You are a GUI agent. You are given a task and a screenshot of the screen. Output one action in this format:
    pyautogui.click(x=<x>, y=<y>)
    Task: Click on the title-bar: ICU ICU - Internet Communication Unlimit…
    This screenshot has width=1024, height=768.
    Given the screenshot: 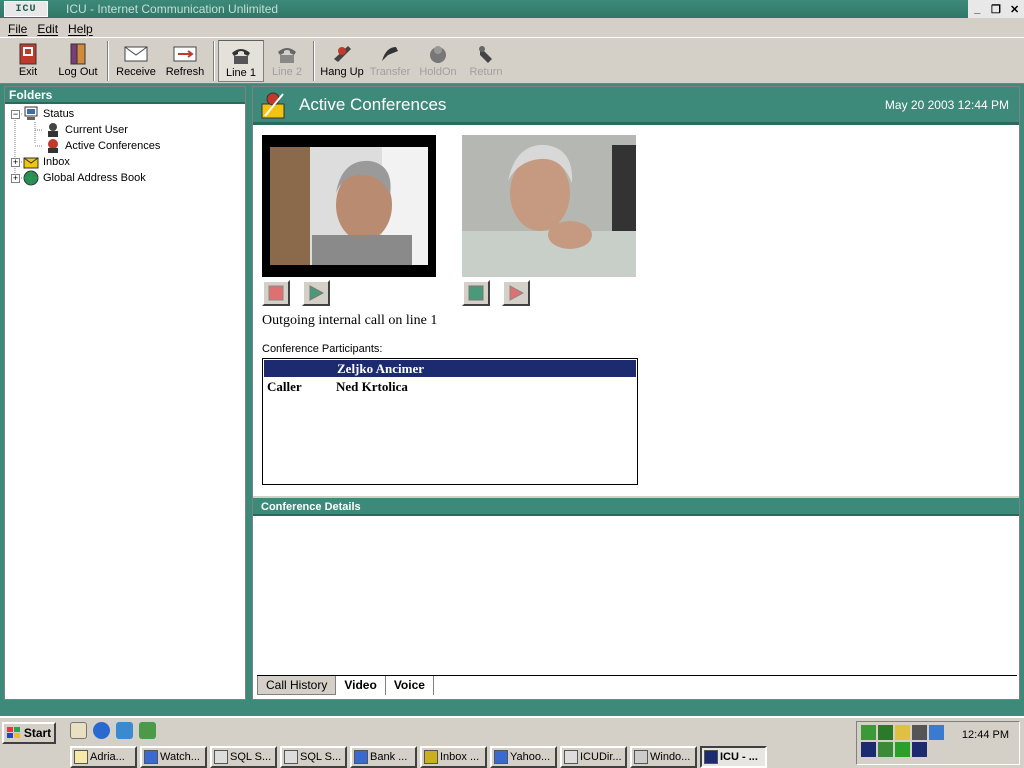 What is the action you would take?
    pyautogui.click(x=512, y=9)
    